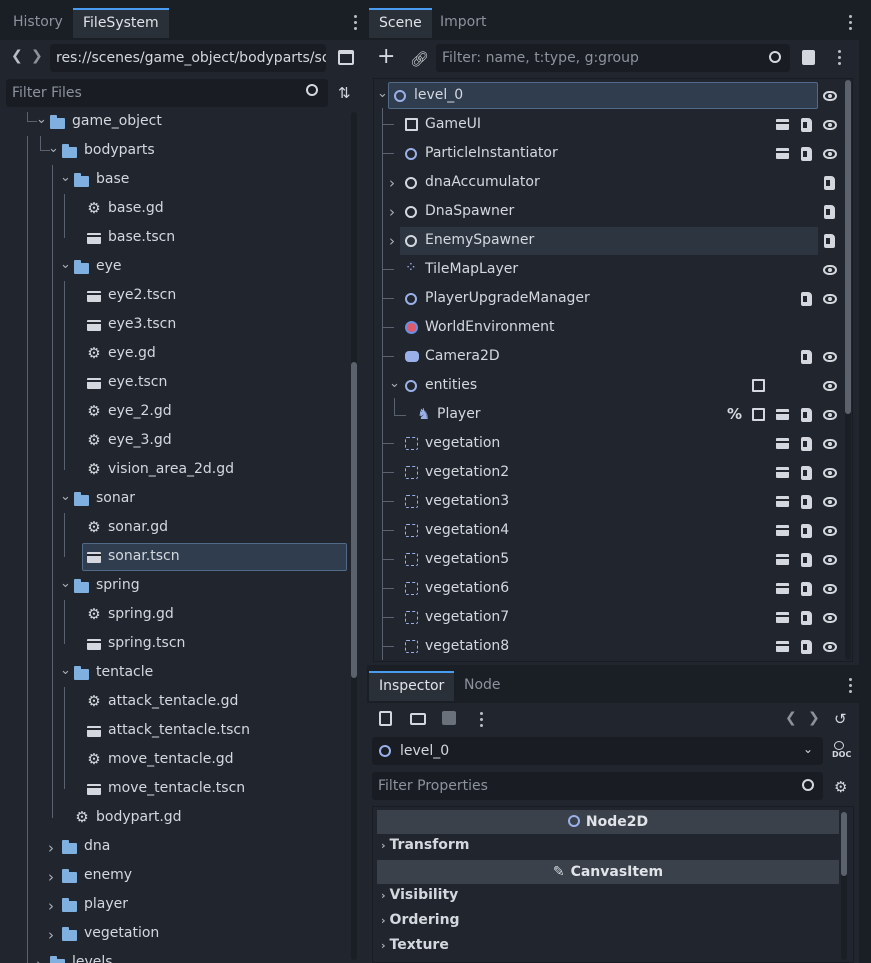 This screenshot has width=871, height=963. Describe the element at coordinates (851, 687) in the screenshot. I see `inspector-menu-icon` at that location.